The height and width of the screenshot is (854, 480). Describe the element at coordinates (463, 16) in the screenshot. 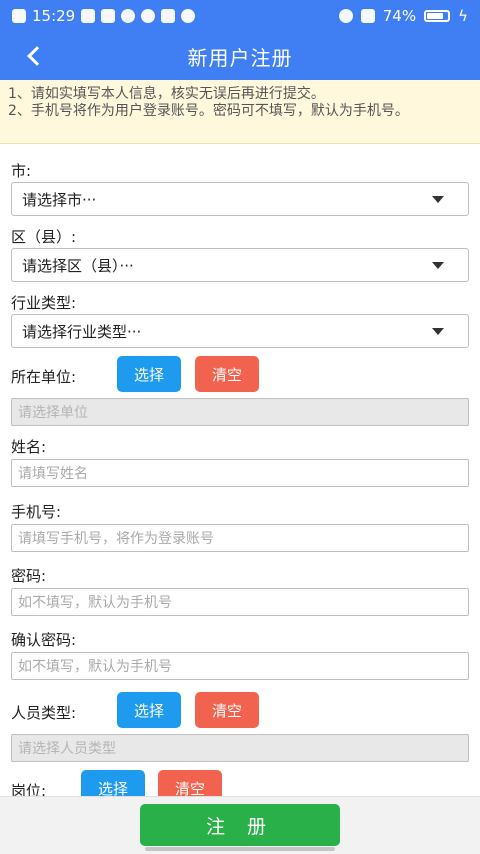

I see `charging-icon: ϟ` at that location.